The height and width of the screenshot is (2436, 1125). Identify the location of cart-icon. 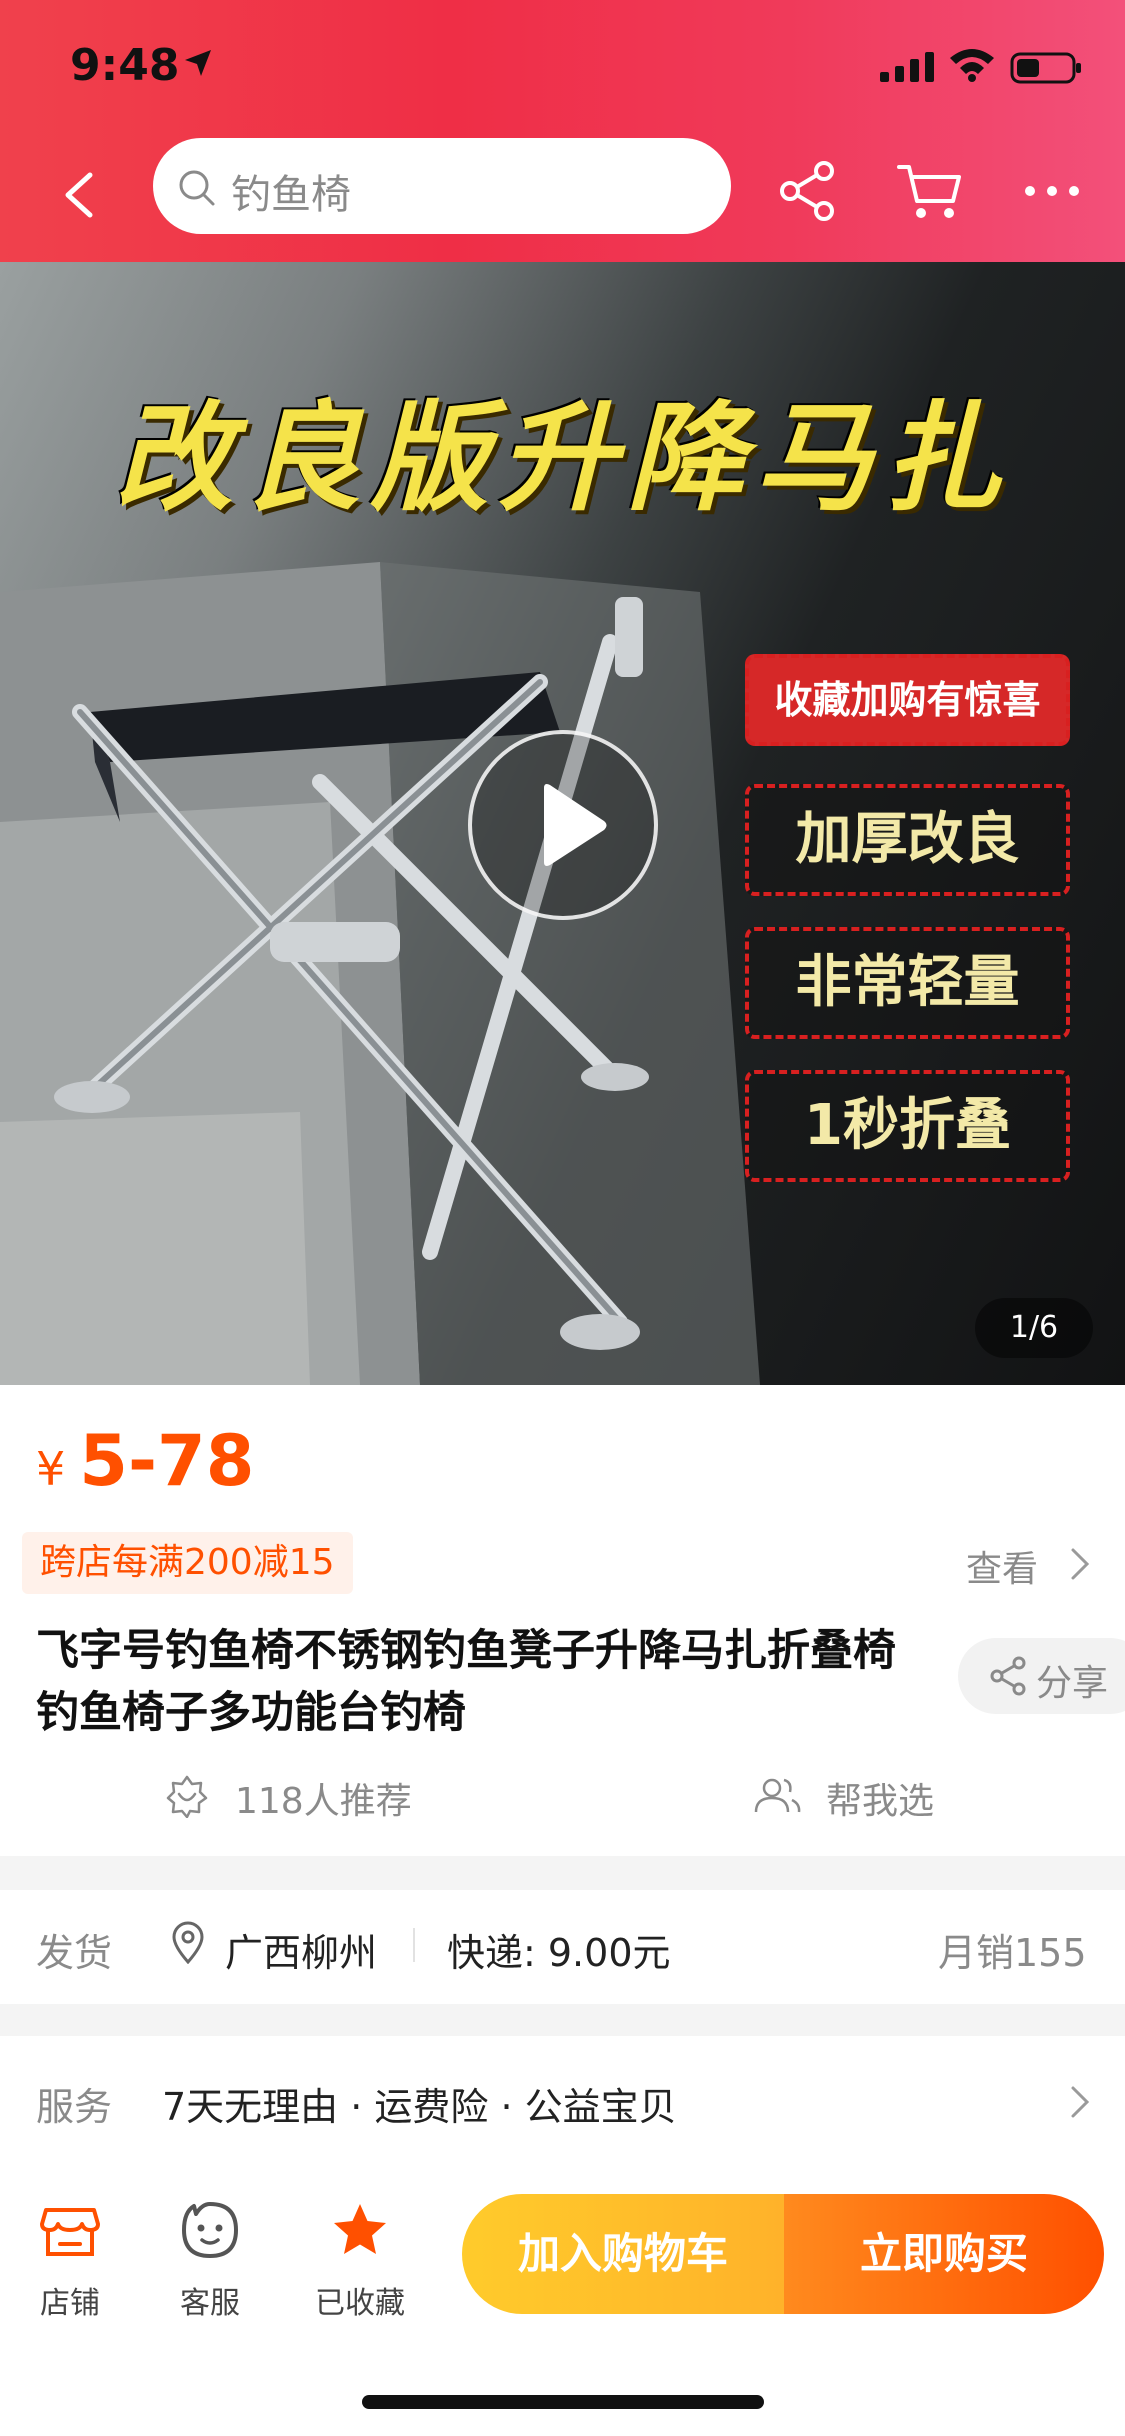
(930, 191).